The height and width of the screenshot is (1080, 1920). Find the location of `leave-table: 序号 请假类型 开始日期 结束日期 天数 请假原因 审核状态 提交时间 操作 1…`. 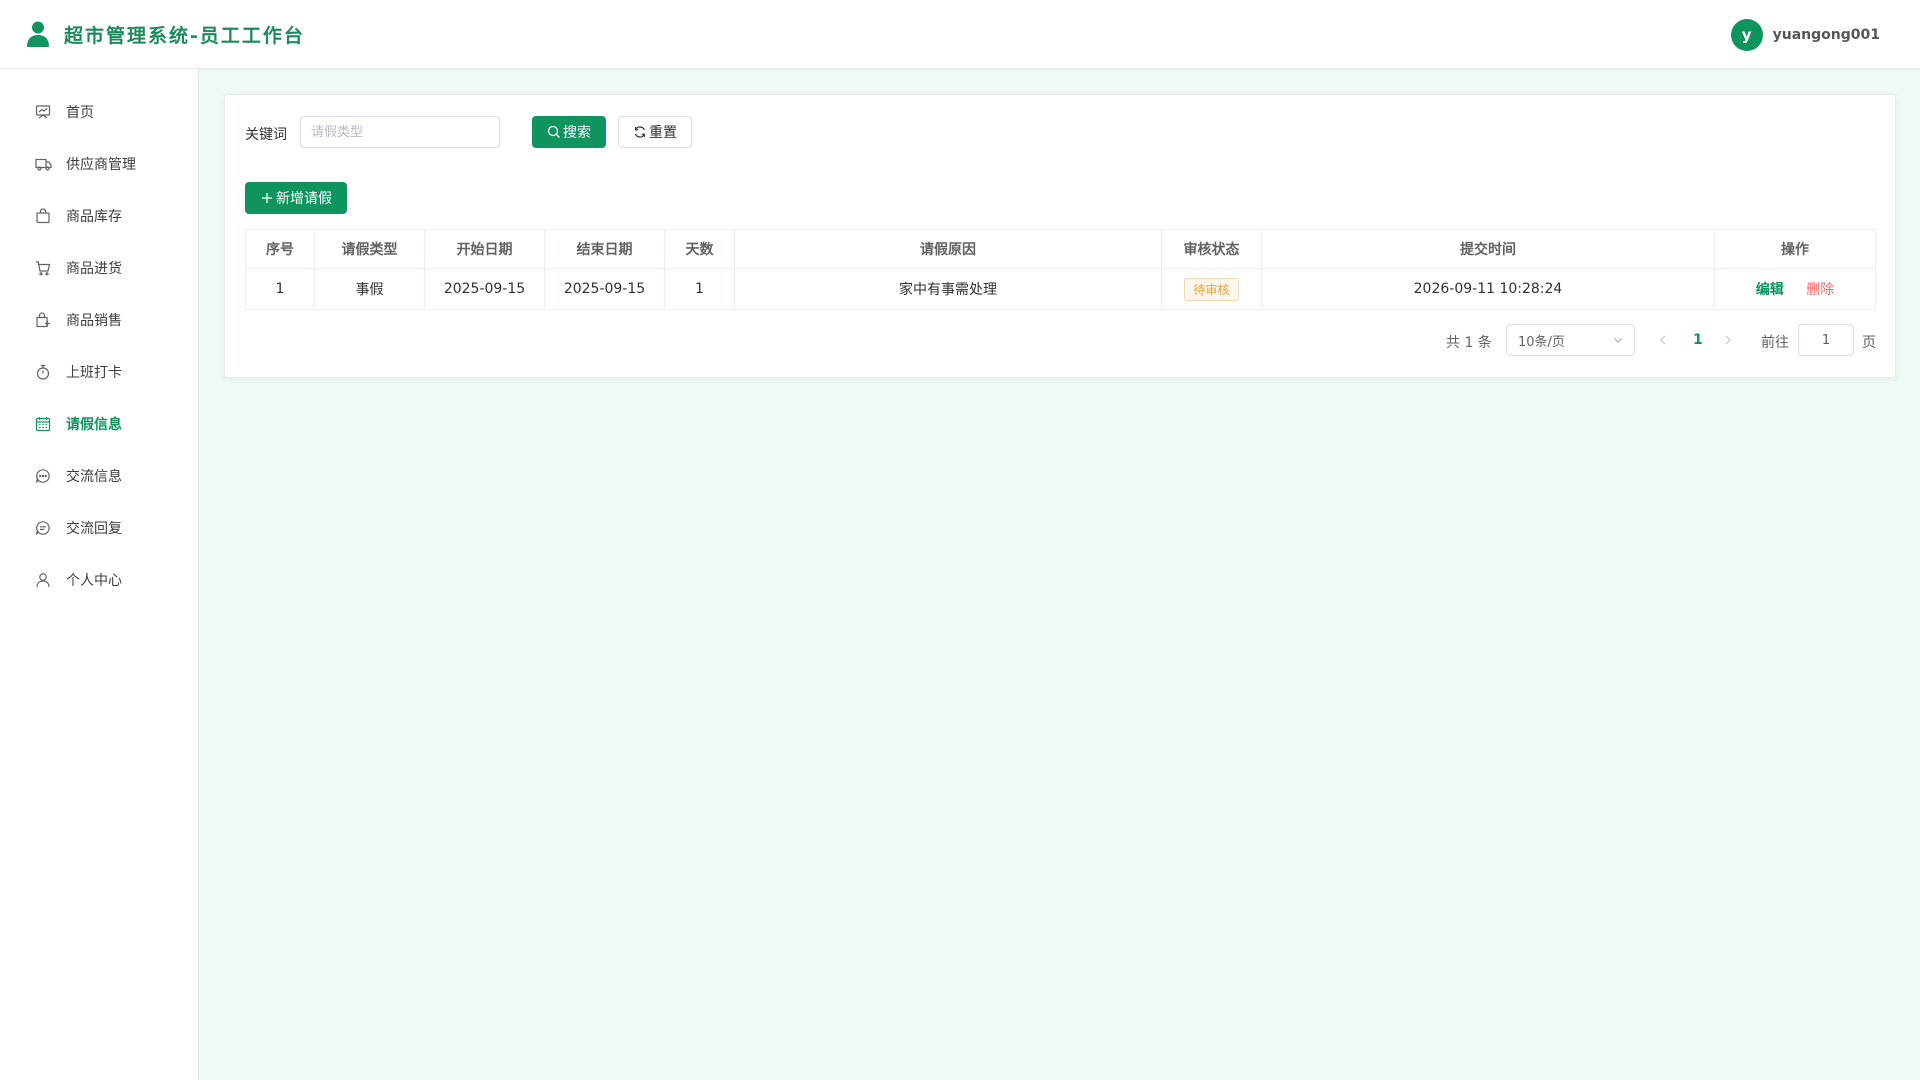

leave-table: 序号 请假类型 开始日期 结束日期 天数 请假原因 审核状态 提交时间 操作 1… is located at coordinates (1060, 269).